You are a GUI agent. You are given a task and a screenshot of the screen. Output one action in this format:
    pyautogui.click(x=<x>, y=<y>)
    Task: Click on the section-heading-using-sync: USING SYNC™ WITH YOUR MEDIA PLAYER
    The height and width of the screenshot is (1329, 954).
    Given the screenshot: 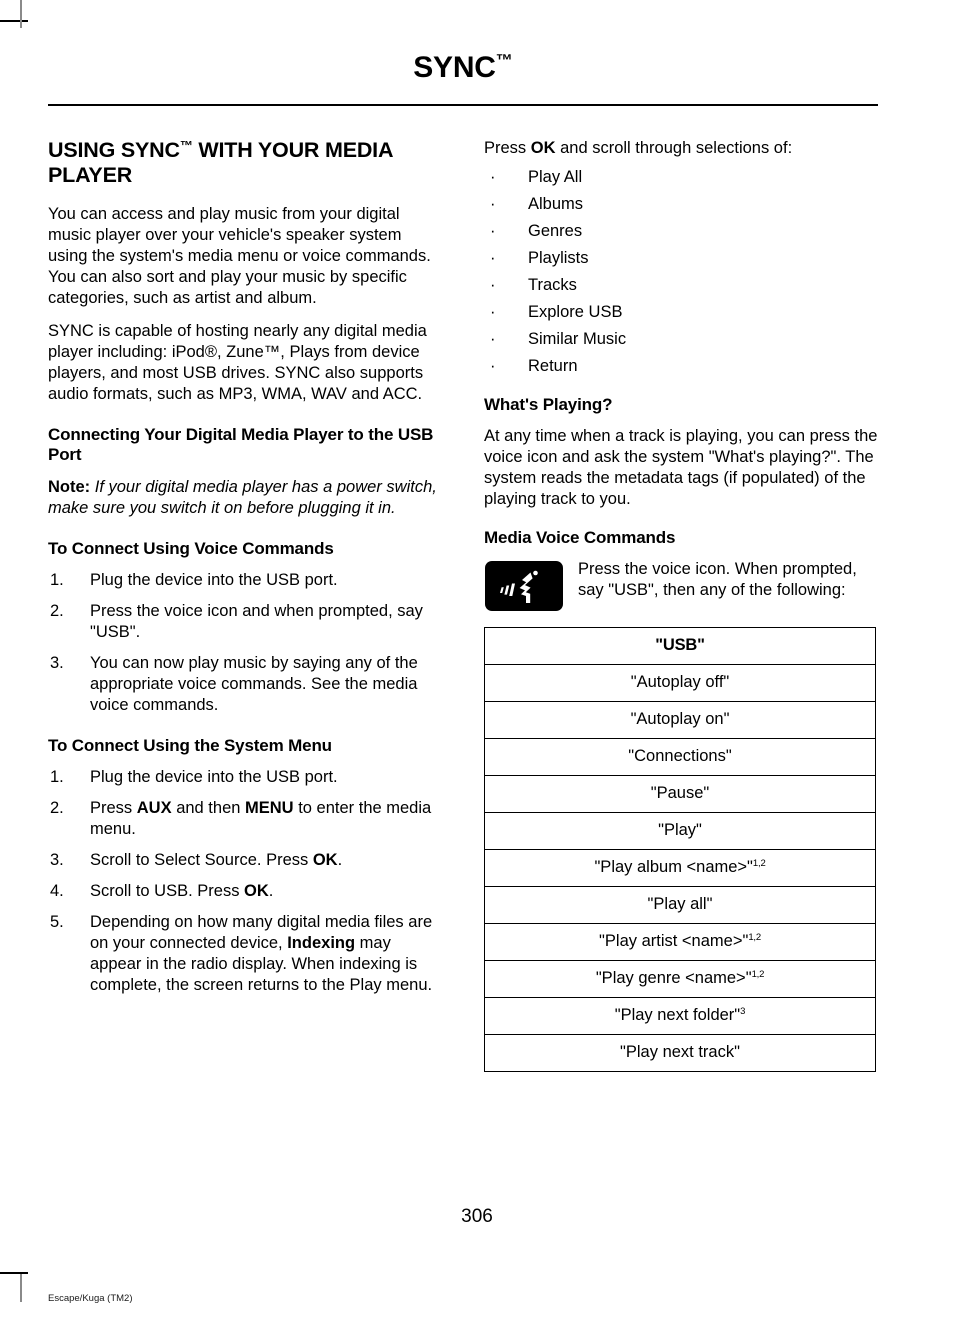 What is the action you would take?
    pyautogui.click(x=220, y=163)
    